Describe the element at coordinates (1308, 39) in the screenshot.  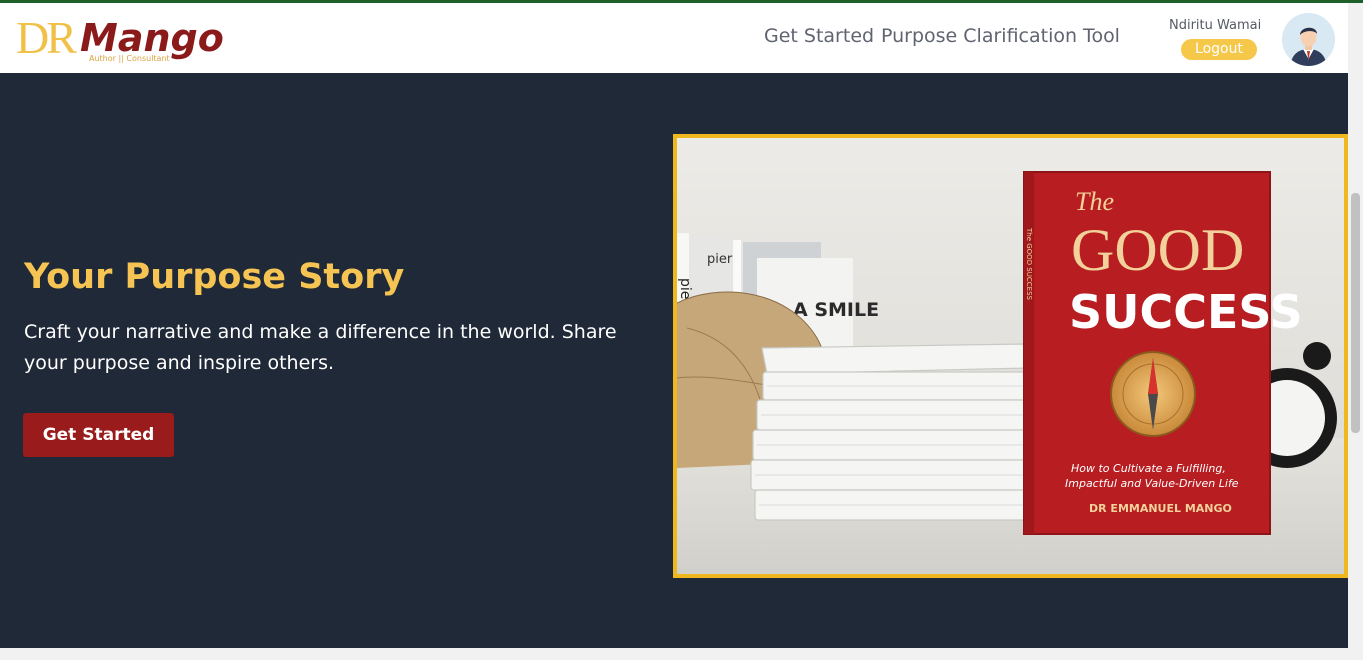
I see `user-avatar-icon` at that location.